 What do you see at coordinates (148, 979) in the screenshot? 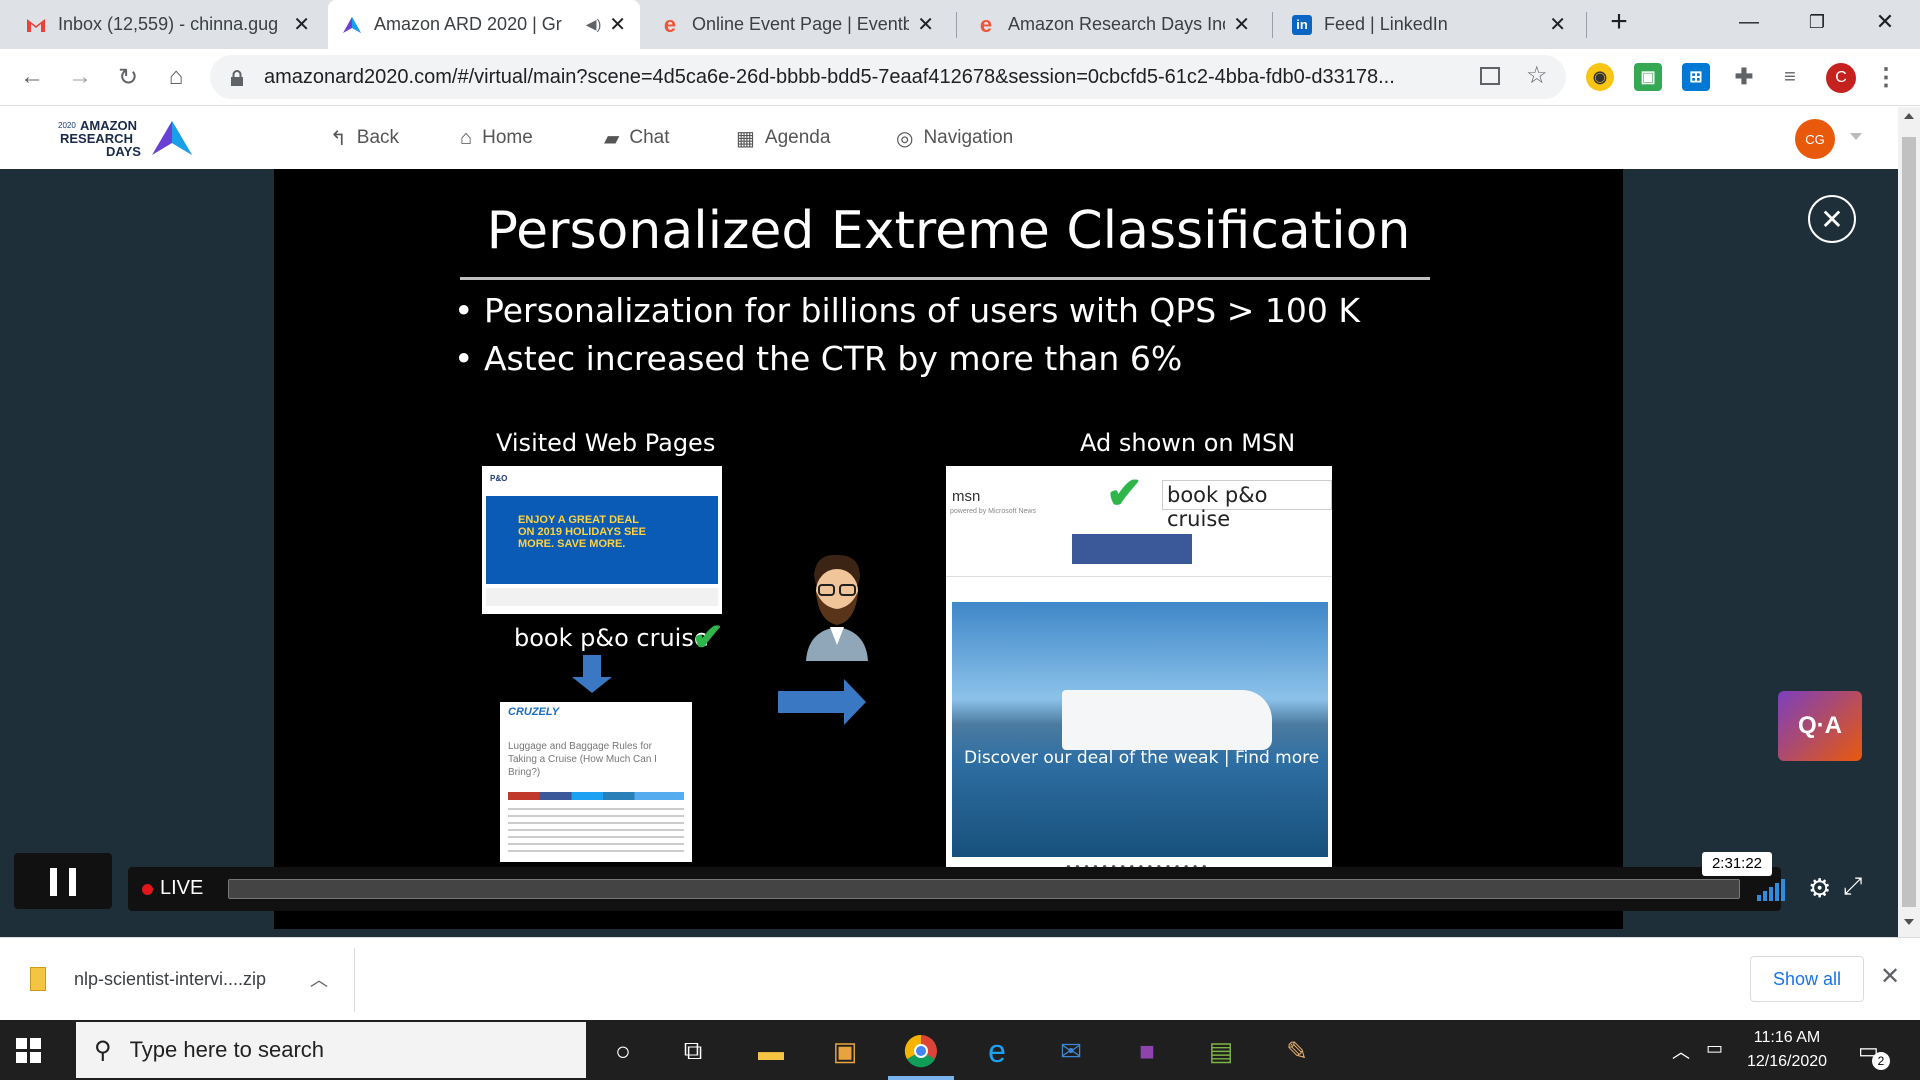
I see `download-item: nlp-scientist-intervi....zip` at bounding box center [148, 979].